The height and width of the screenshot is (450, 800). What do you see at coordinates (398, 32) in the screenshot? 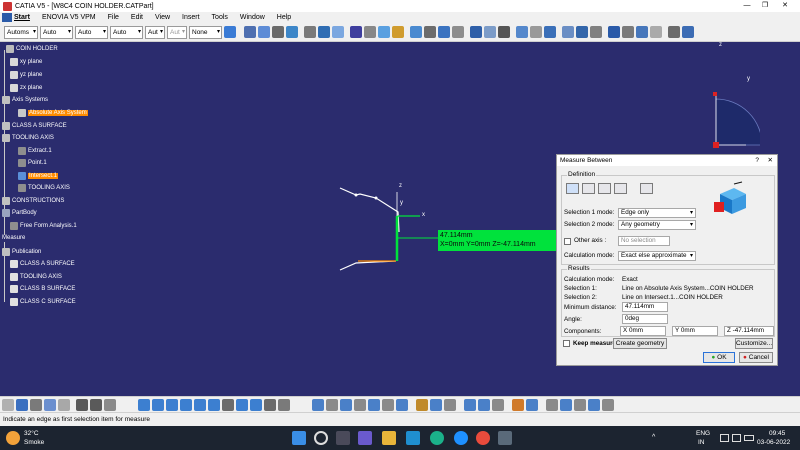
I see `boundary-icon` at bounding box center [398, 32].